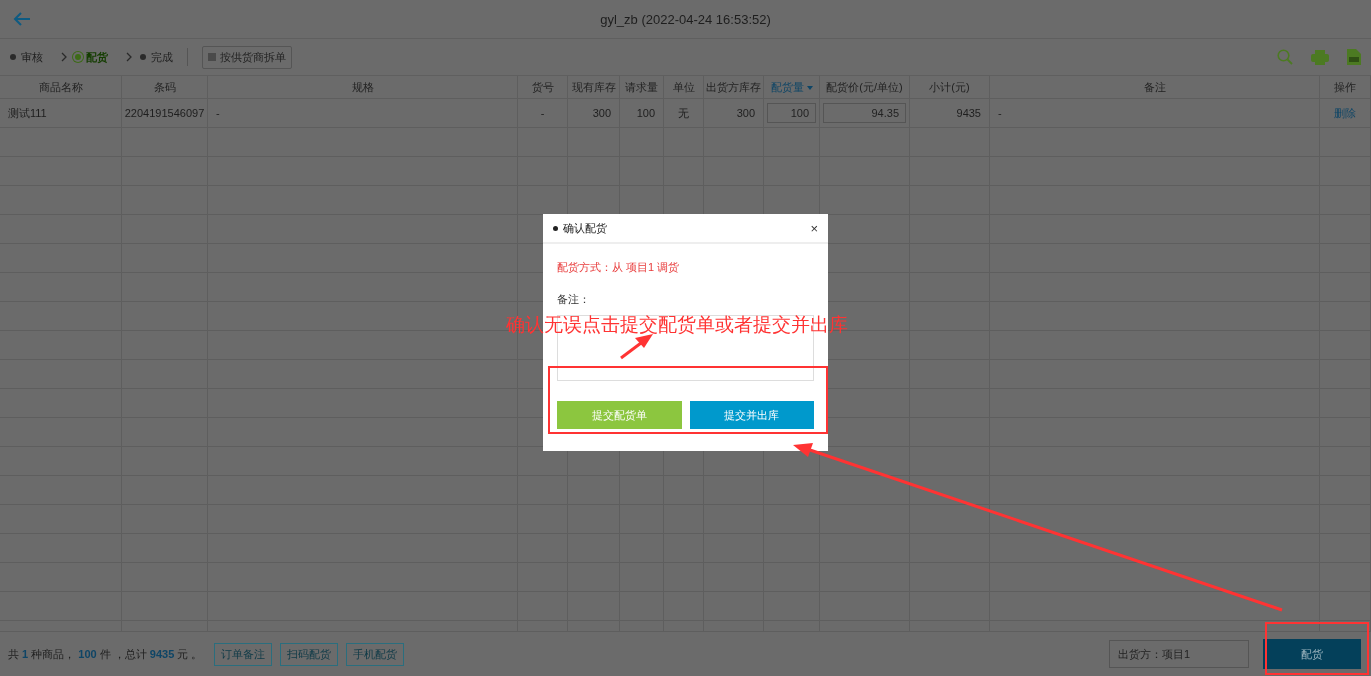  I want to click on column-header: 小计(元), so click(949, 87).